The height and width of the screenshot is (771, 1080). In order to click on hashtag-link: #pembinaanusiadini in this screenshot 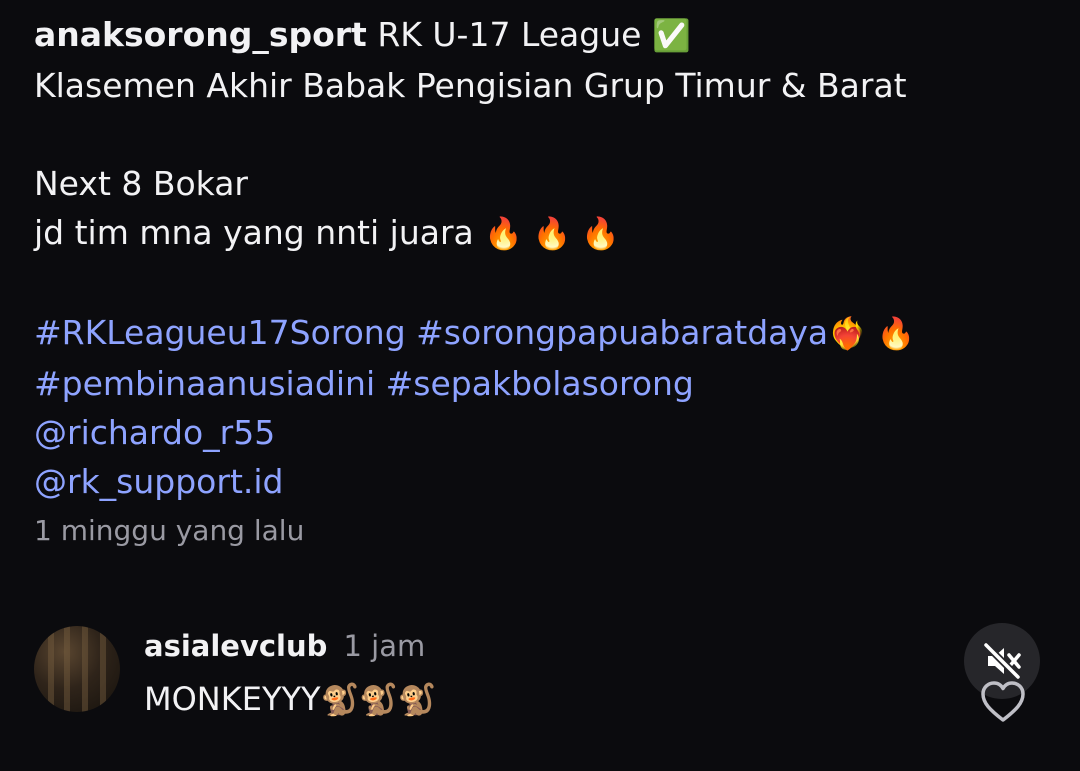, I will do `click(204, 383)`.